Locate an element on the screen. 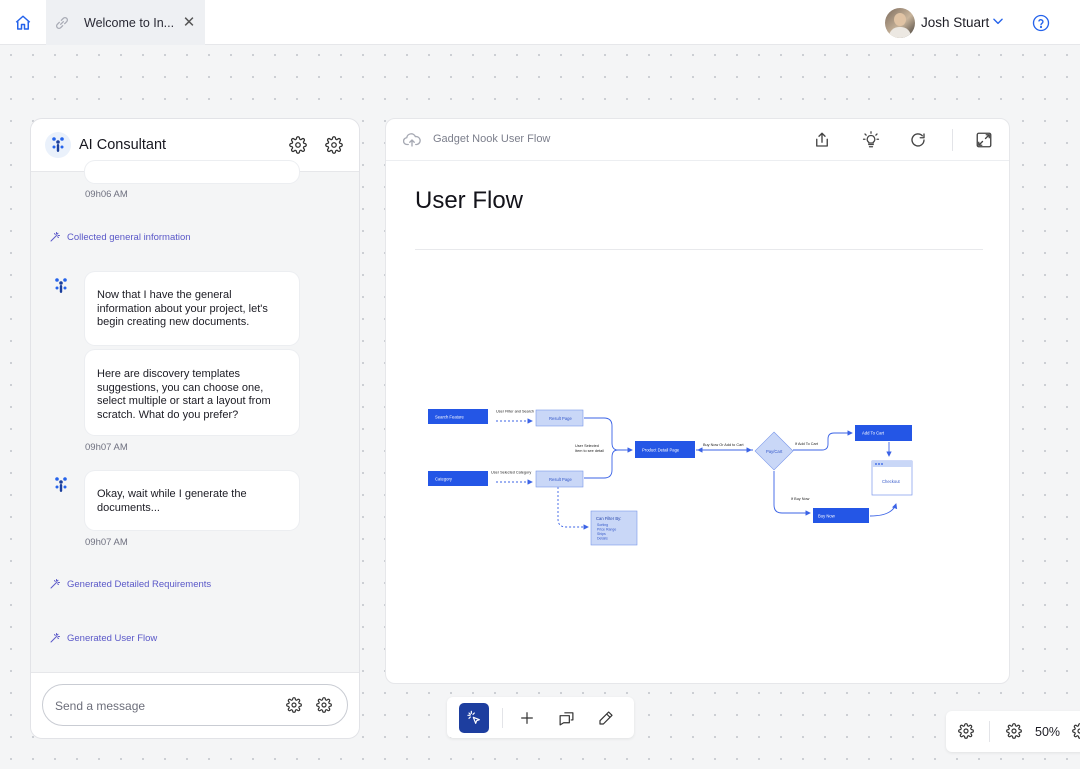 The height and width of the screenshot is (769, 1080). top-bar: Welcome to In... ✕ Josh Stuart is located at coordinates (540, 22).